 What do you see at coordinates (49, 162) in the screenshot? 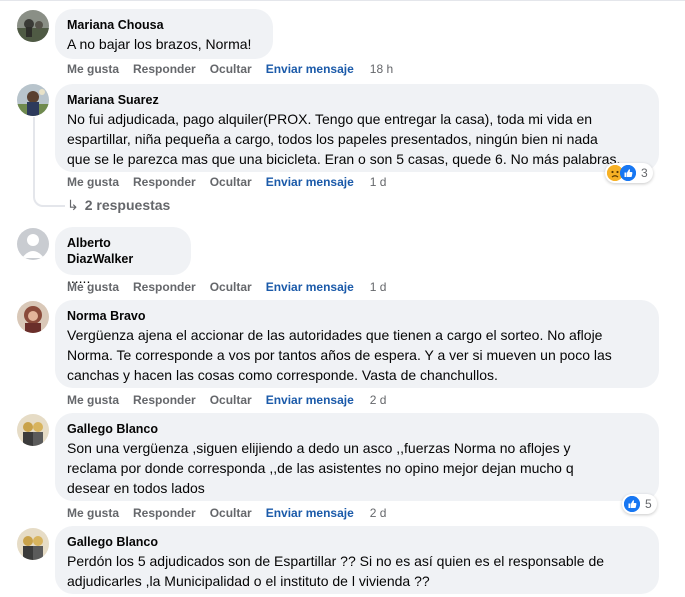
I see `thread-line` at bounding box center [49, 162].